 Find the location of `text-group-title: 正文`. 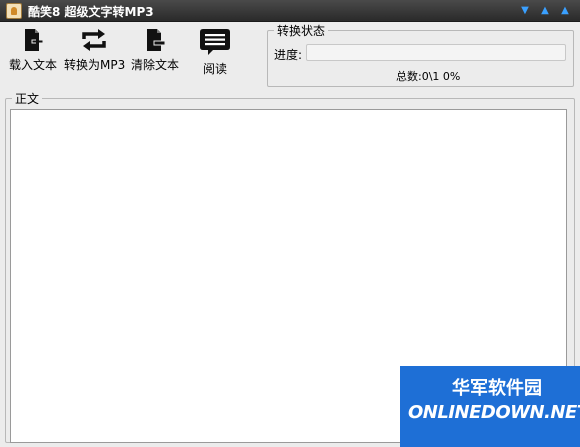

text-group-title: 正文 is located at coordinates (27, 98).